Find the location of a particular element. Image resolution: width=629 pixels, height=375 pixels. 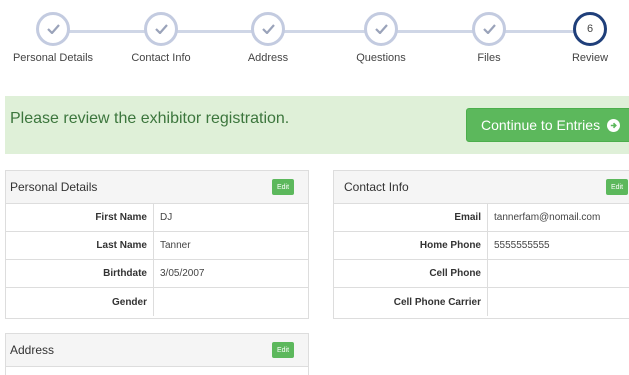

step-current-circle: 6 is located at coordinates (590, 29).